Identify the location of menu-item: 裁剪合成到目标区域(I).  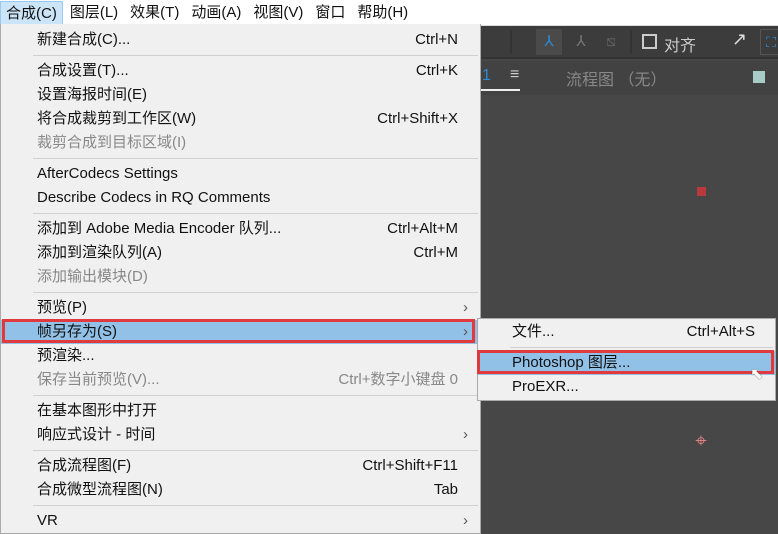
(240, 143).